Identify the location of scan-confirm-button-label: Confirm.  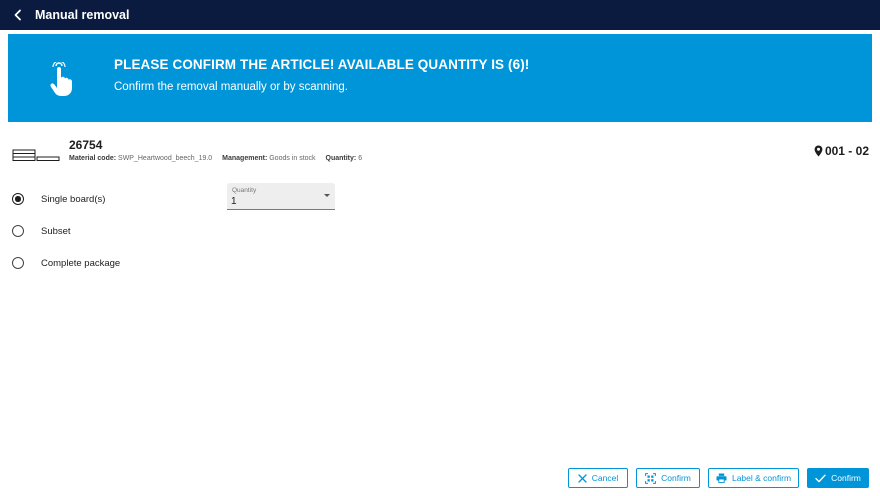
(676, 478).